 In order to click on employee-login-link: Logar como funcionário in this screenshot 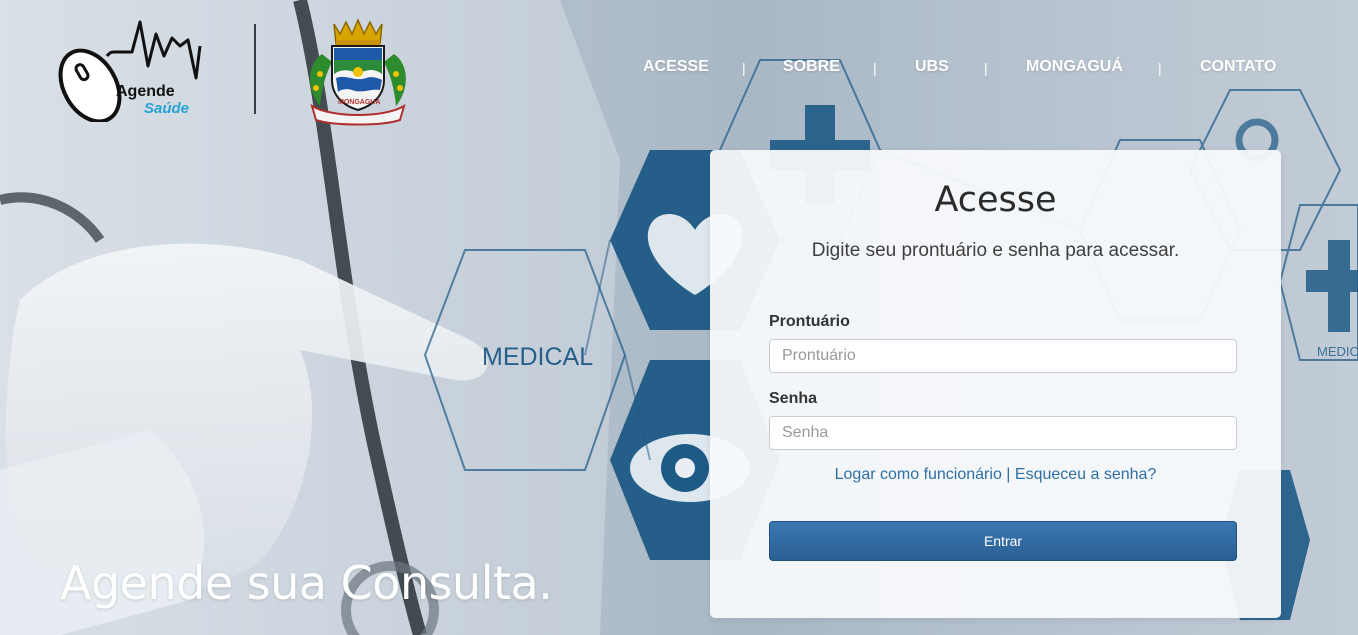, I will do `click(918, 474)`.